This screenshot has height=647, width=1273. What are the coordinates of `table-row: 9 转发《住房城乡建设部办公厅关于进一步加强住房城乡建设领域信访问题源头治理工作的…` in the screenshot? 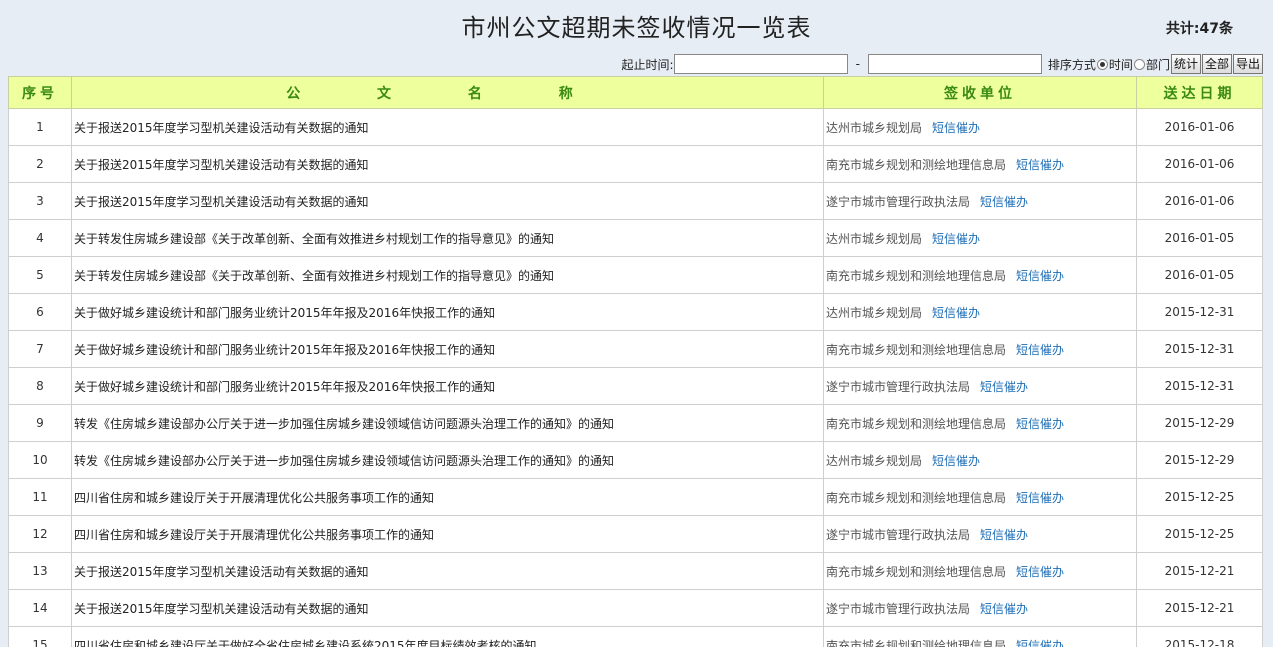 It's located at (635, 423).